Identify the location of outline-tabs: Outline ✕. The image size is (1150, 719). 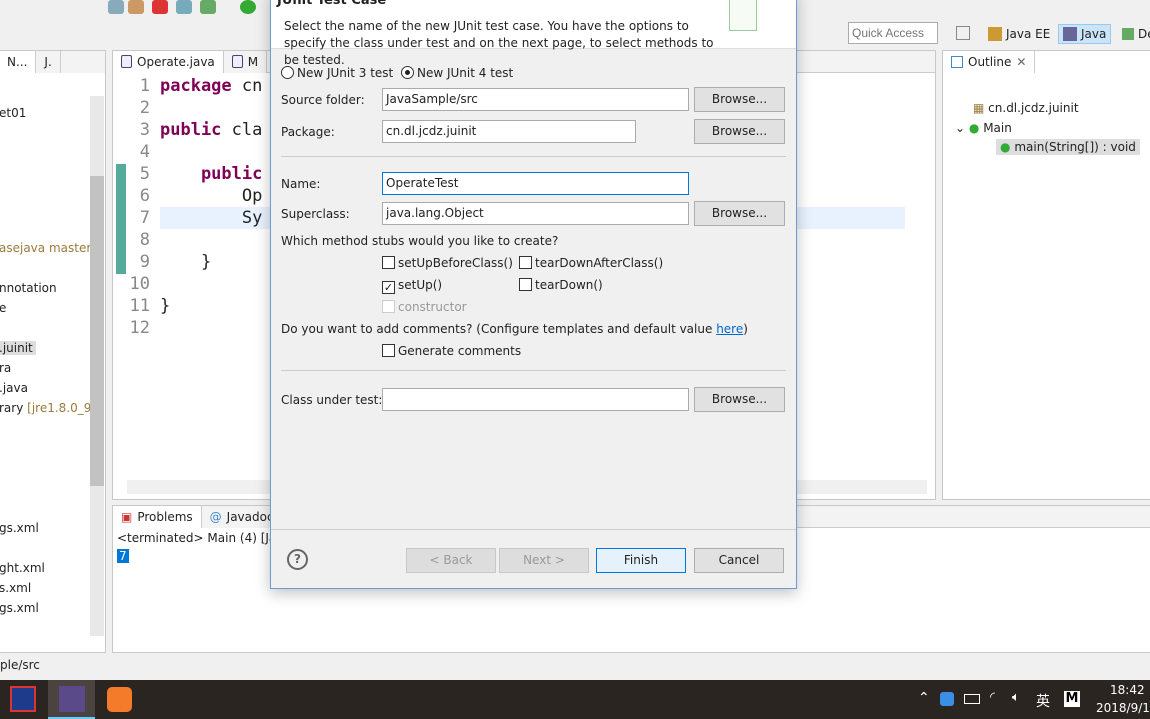
(989, 62).